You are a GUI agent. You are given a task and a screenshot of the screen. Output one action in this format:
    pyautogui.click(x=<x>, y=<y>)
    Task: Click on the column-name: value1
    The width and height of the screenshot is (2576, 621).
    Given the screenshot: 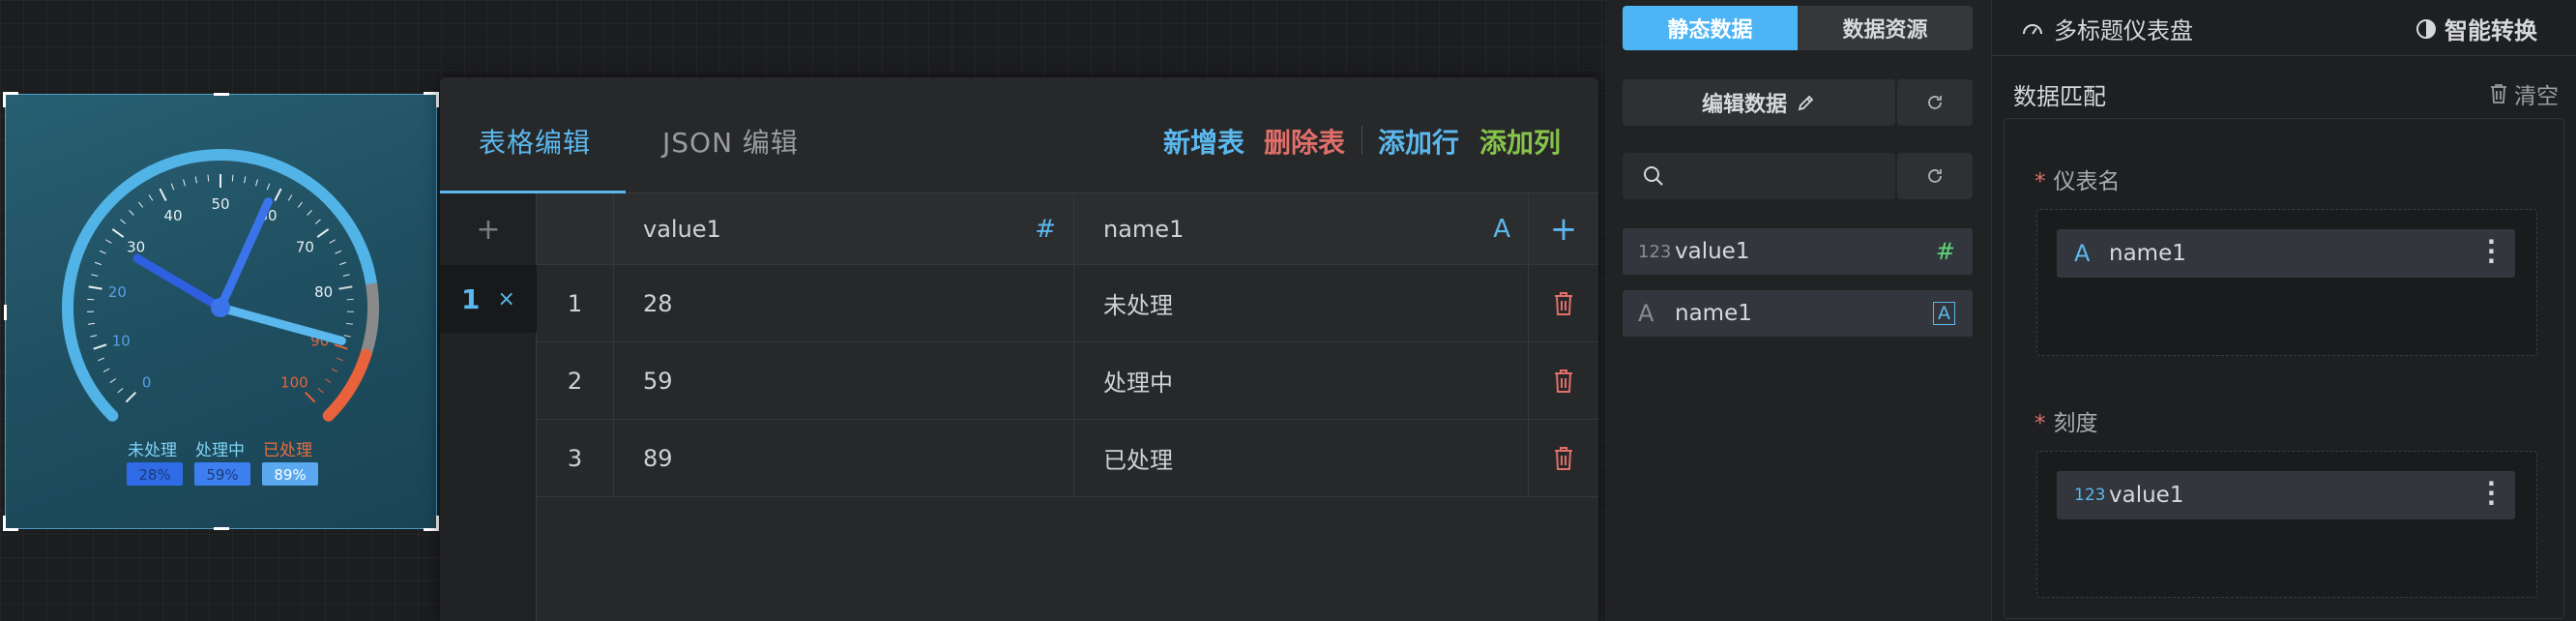 What is the action you would take?
    pyautogui.click(x=682, y=229)
    